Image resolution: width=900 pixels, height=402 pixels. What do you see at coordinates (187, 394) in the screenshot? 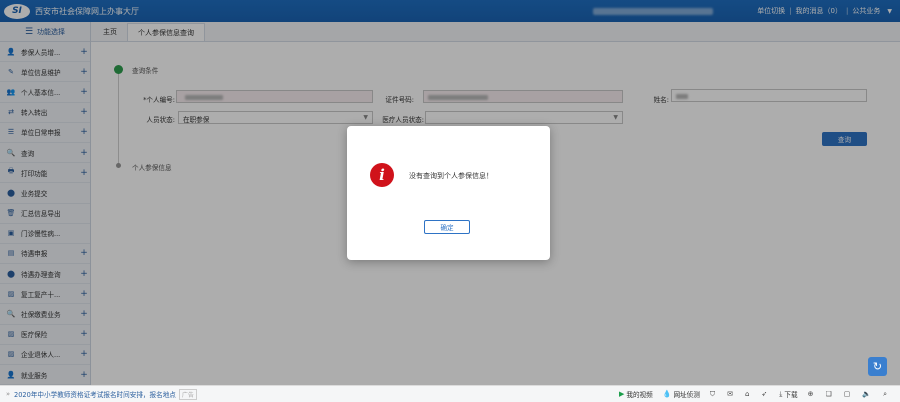
I see `ad-tag: 广告` at bounding box center [187, 394].